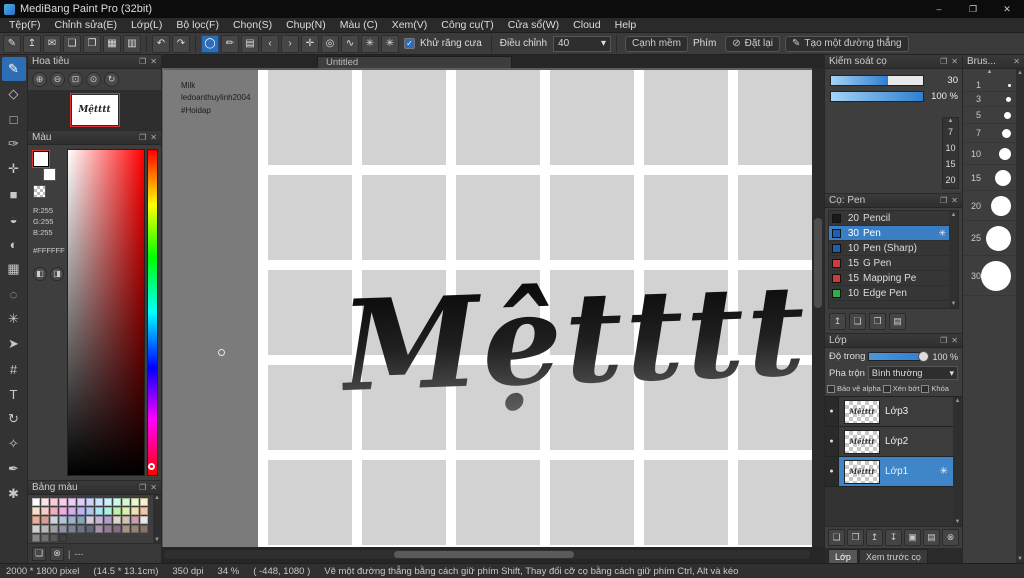  I want to click on rotate-tool: ↻, so click(14, 419).